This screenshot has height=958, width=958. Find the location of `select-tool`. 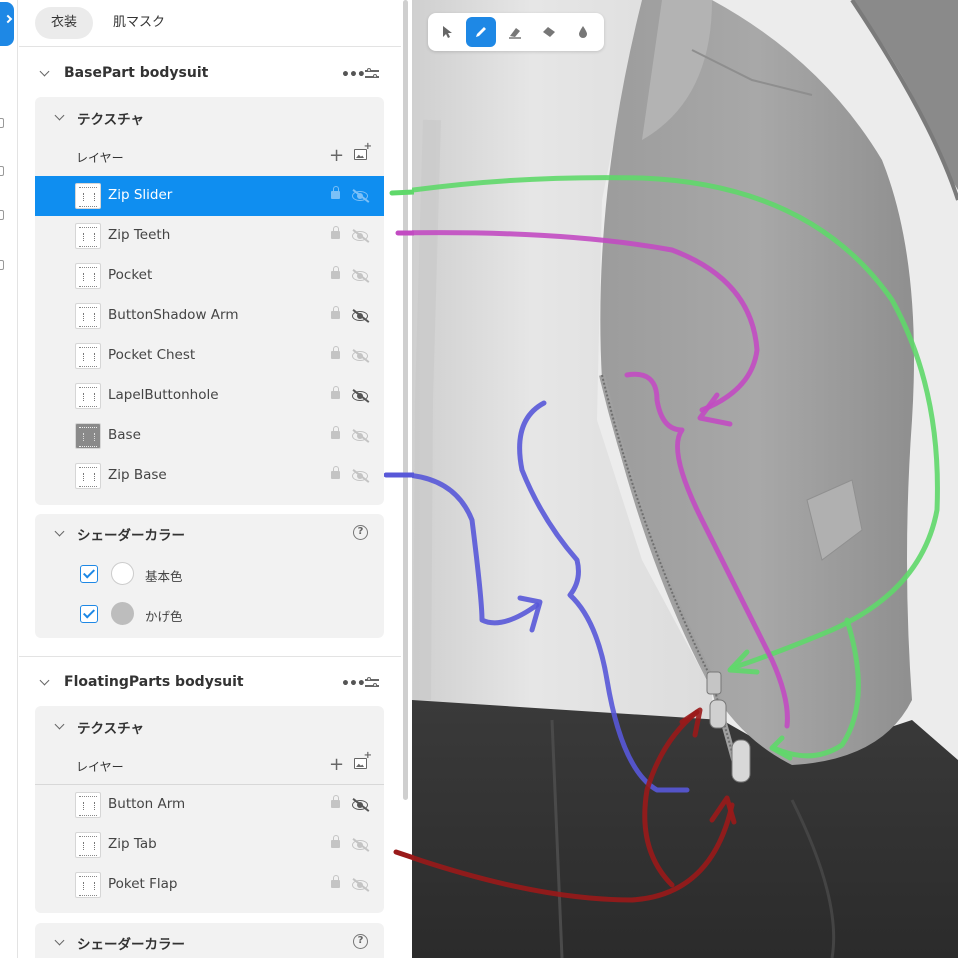

select-tool is located at coordinates (447, 32).